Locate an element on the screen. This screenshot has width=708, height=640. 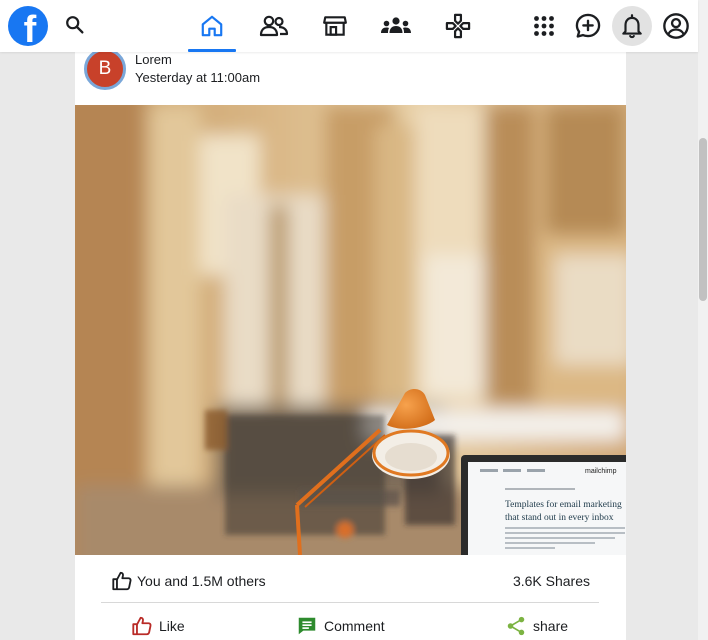
logo-glyph: f is located at coordinates (30, 27).